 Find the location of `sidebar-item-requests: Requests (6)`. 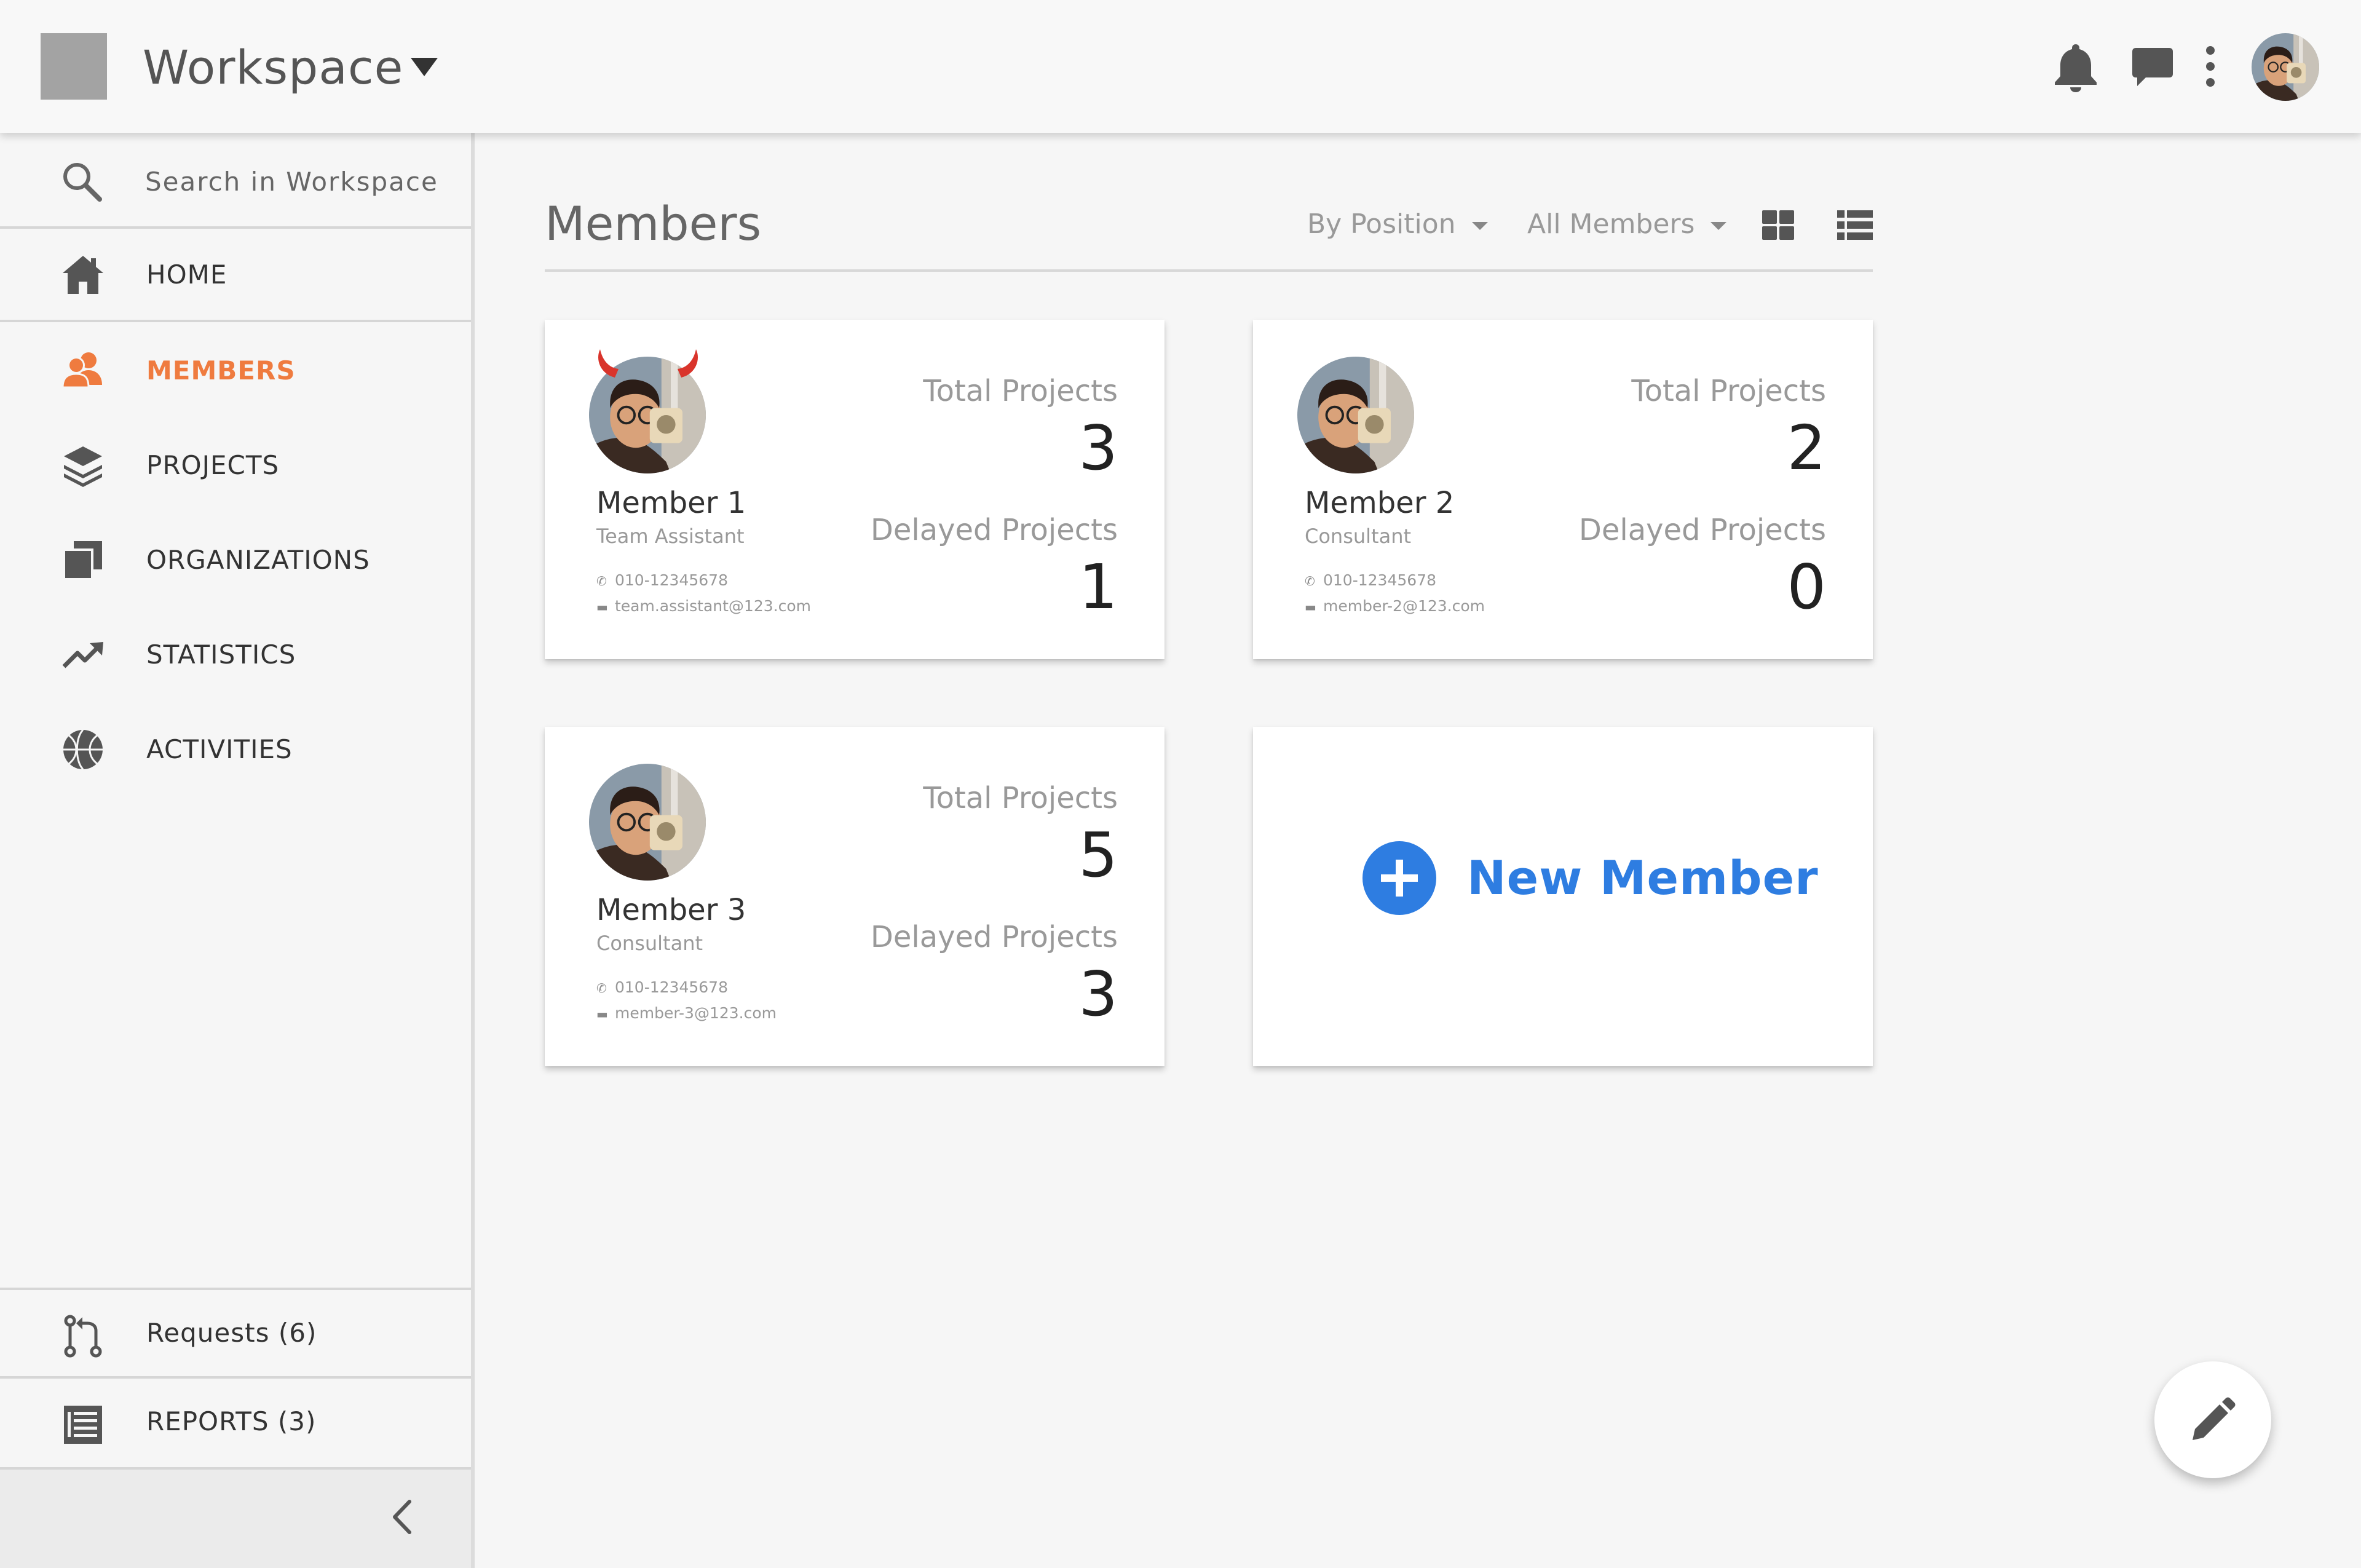

sidebar-item-requests: Requests (6) is located at coordinates (235, 1333).